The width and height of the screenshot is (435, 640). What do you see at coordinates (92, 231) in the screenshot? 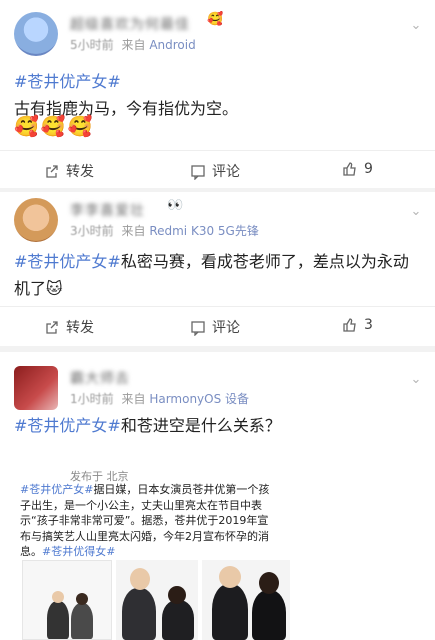
I see `post-time: 3小时前` at bounding box center [92, 231].